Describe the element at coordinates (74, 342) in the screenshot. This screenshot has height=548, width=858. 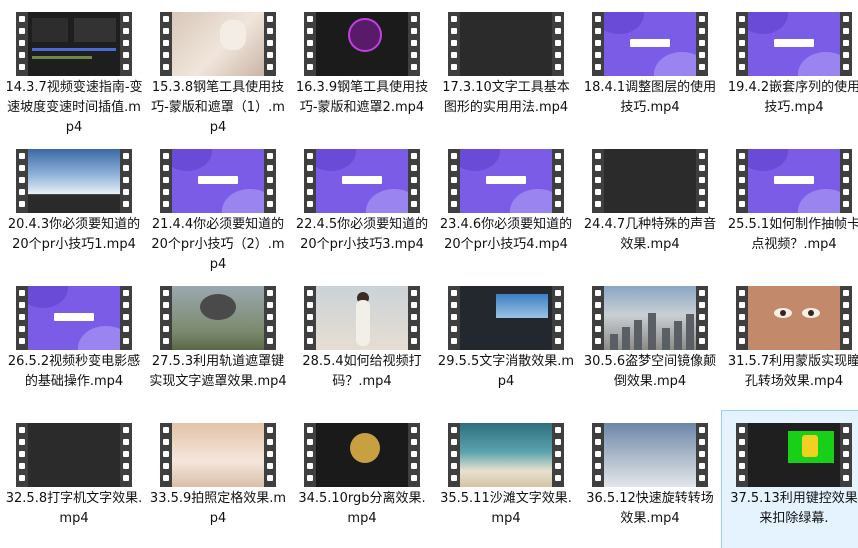
I see `file-item: 26.5.2视频秒变电影感的基础操作.mp4` at that location.